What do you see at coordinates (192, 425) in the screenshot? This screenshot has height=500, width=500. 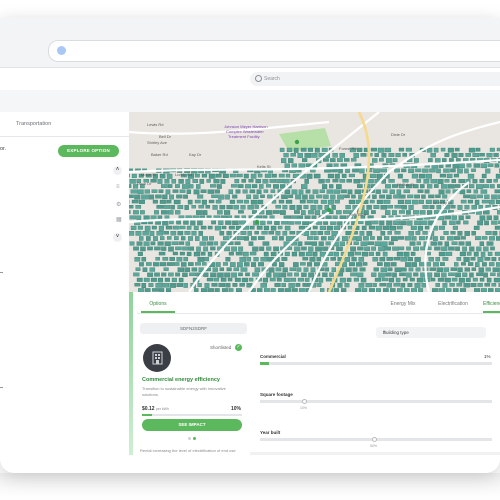 I see `see-impact-button: SEE IMPACT` at bounding box center [192, 425].